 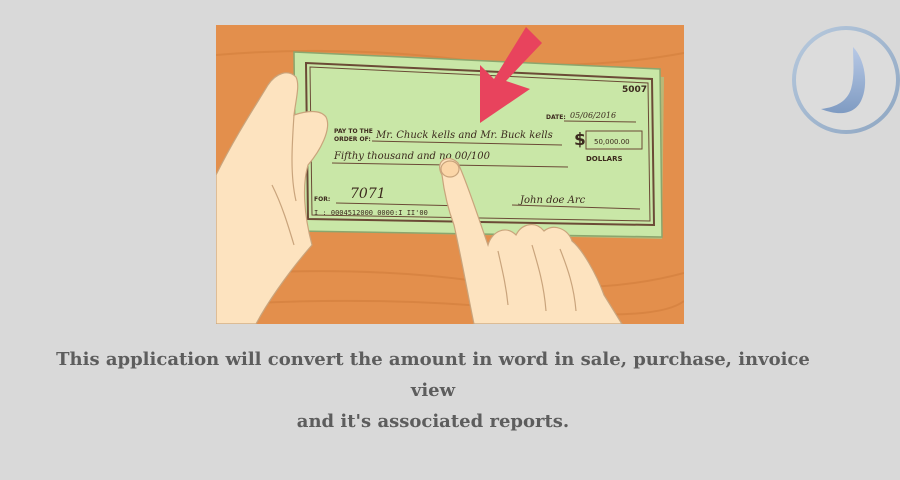 I want to click on description-line-2: and it's associated reports., so click(x=433, y=421).